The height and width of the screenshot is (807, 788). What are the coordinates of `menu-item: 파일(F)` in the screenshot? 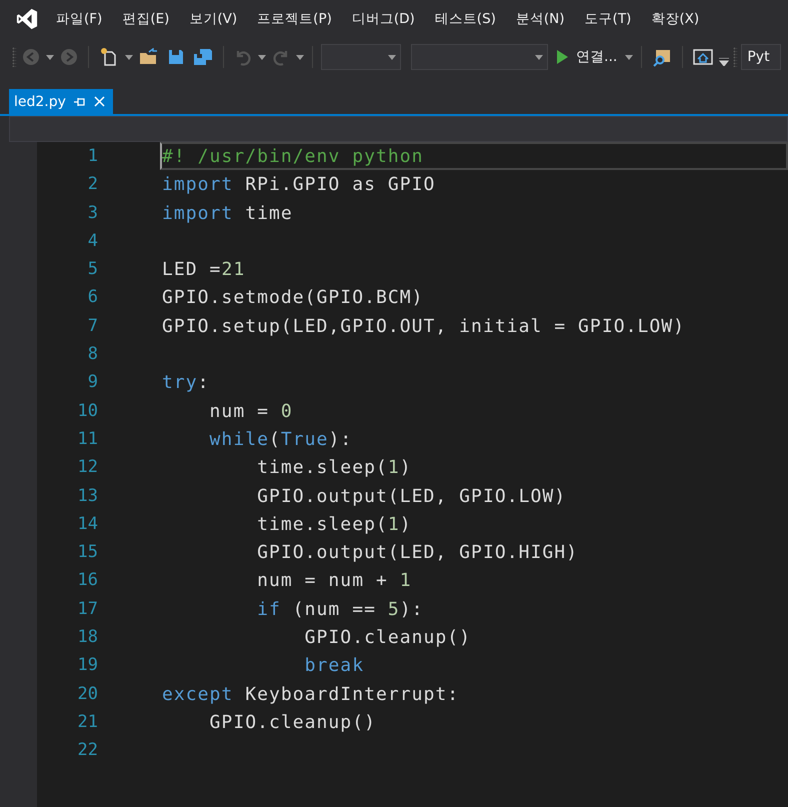 It's located at (79, 19).